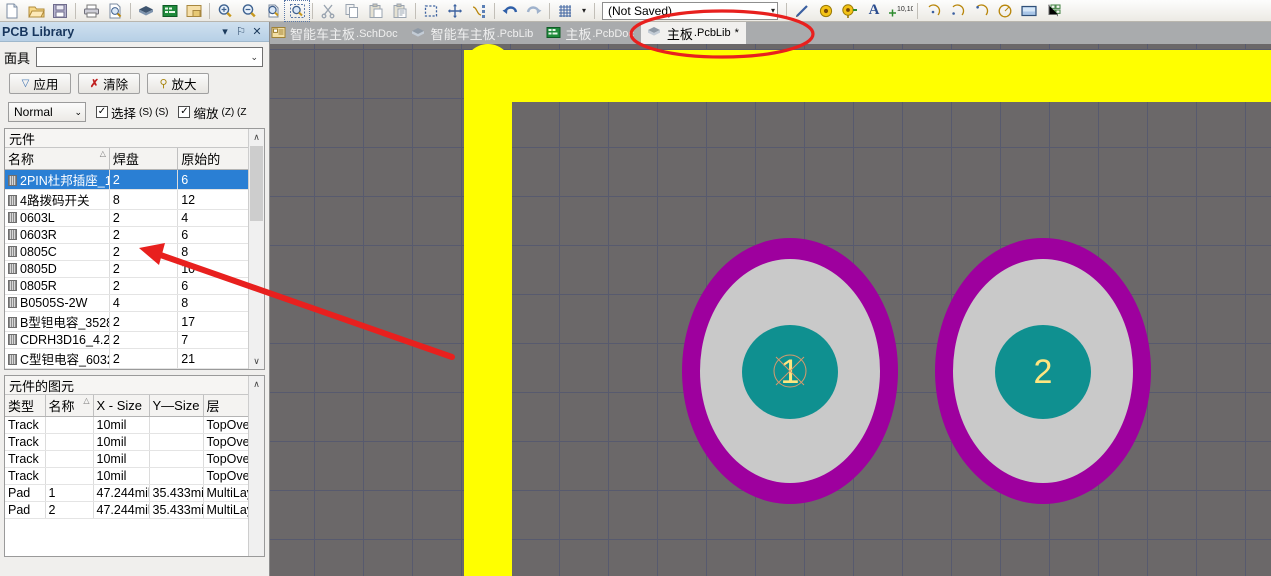  What do you see at coordinates (126, 321) in the screenshot?
I see `table-row: B型钽电容_3528 2 17` at bounding box center [126, 321].